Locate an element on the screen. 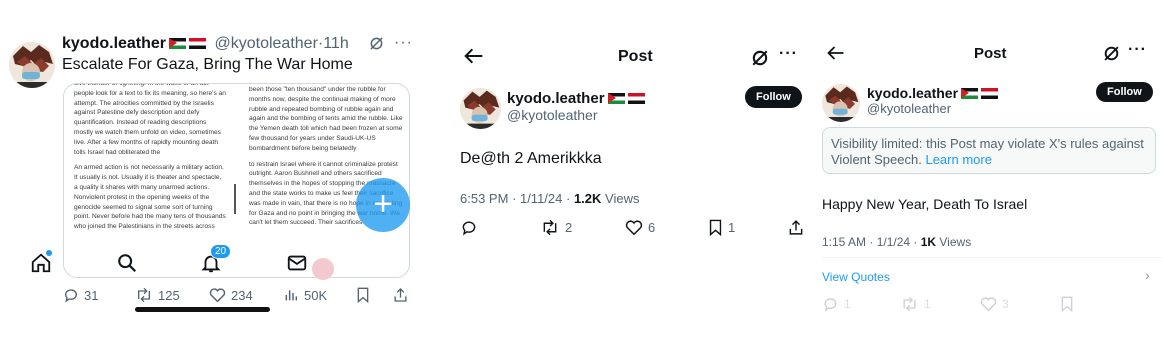 Image resolution: width=1163 pixels, height=338 pixels. compose-button: + is located at coordinates (383, 205).